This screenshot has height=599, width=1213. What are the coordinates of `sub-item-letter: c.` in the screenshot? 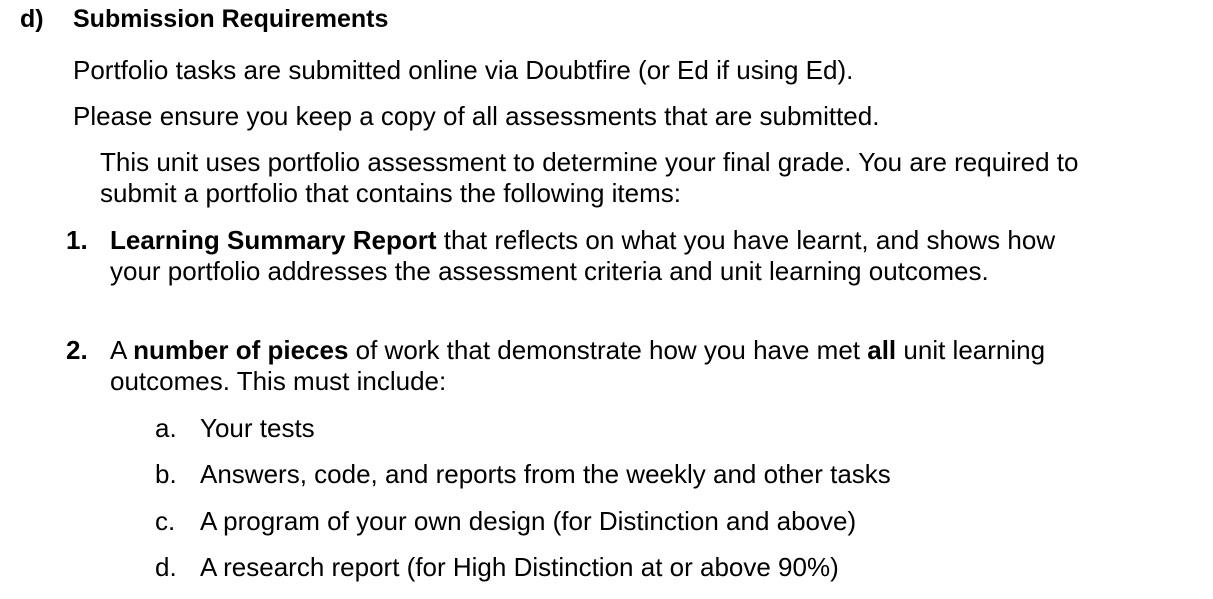 It's located at (165, 521).